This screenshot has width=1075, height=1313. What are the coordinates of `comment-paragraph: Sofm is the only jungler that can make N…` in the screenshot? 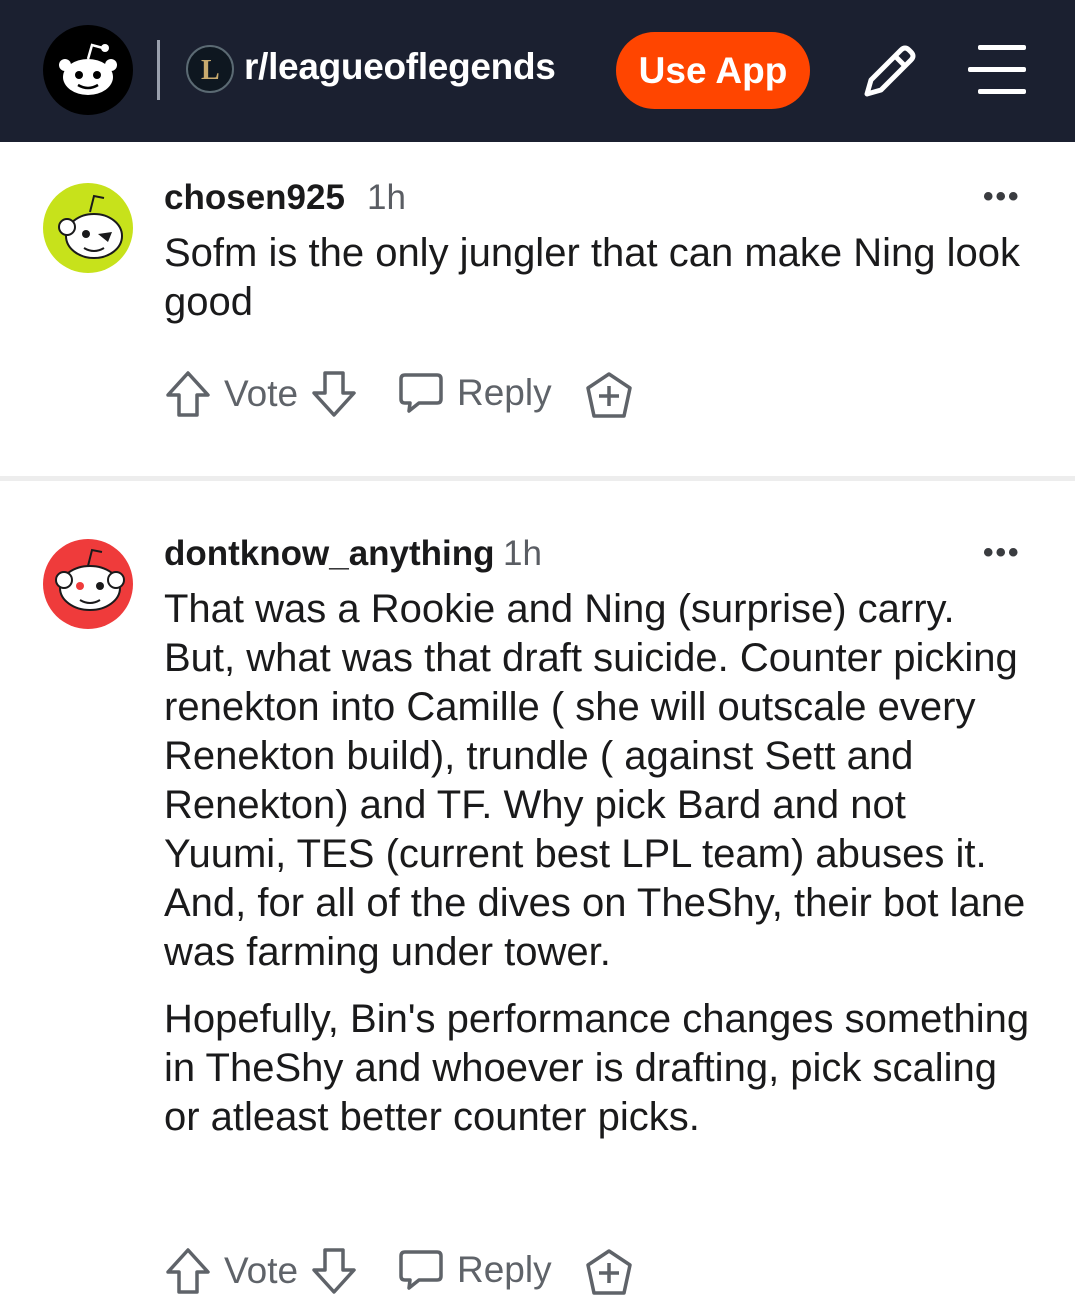 It's located at (592, 277).